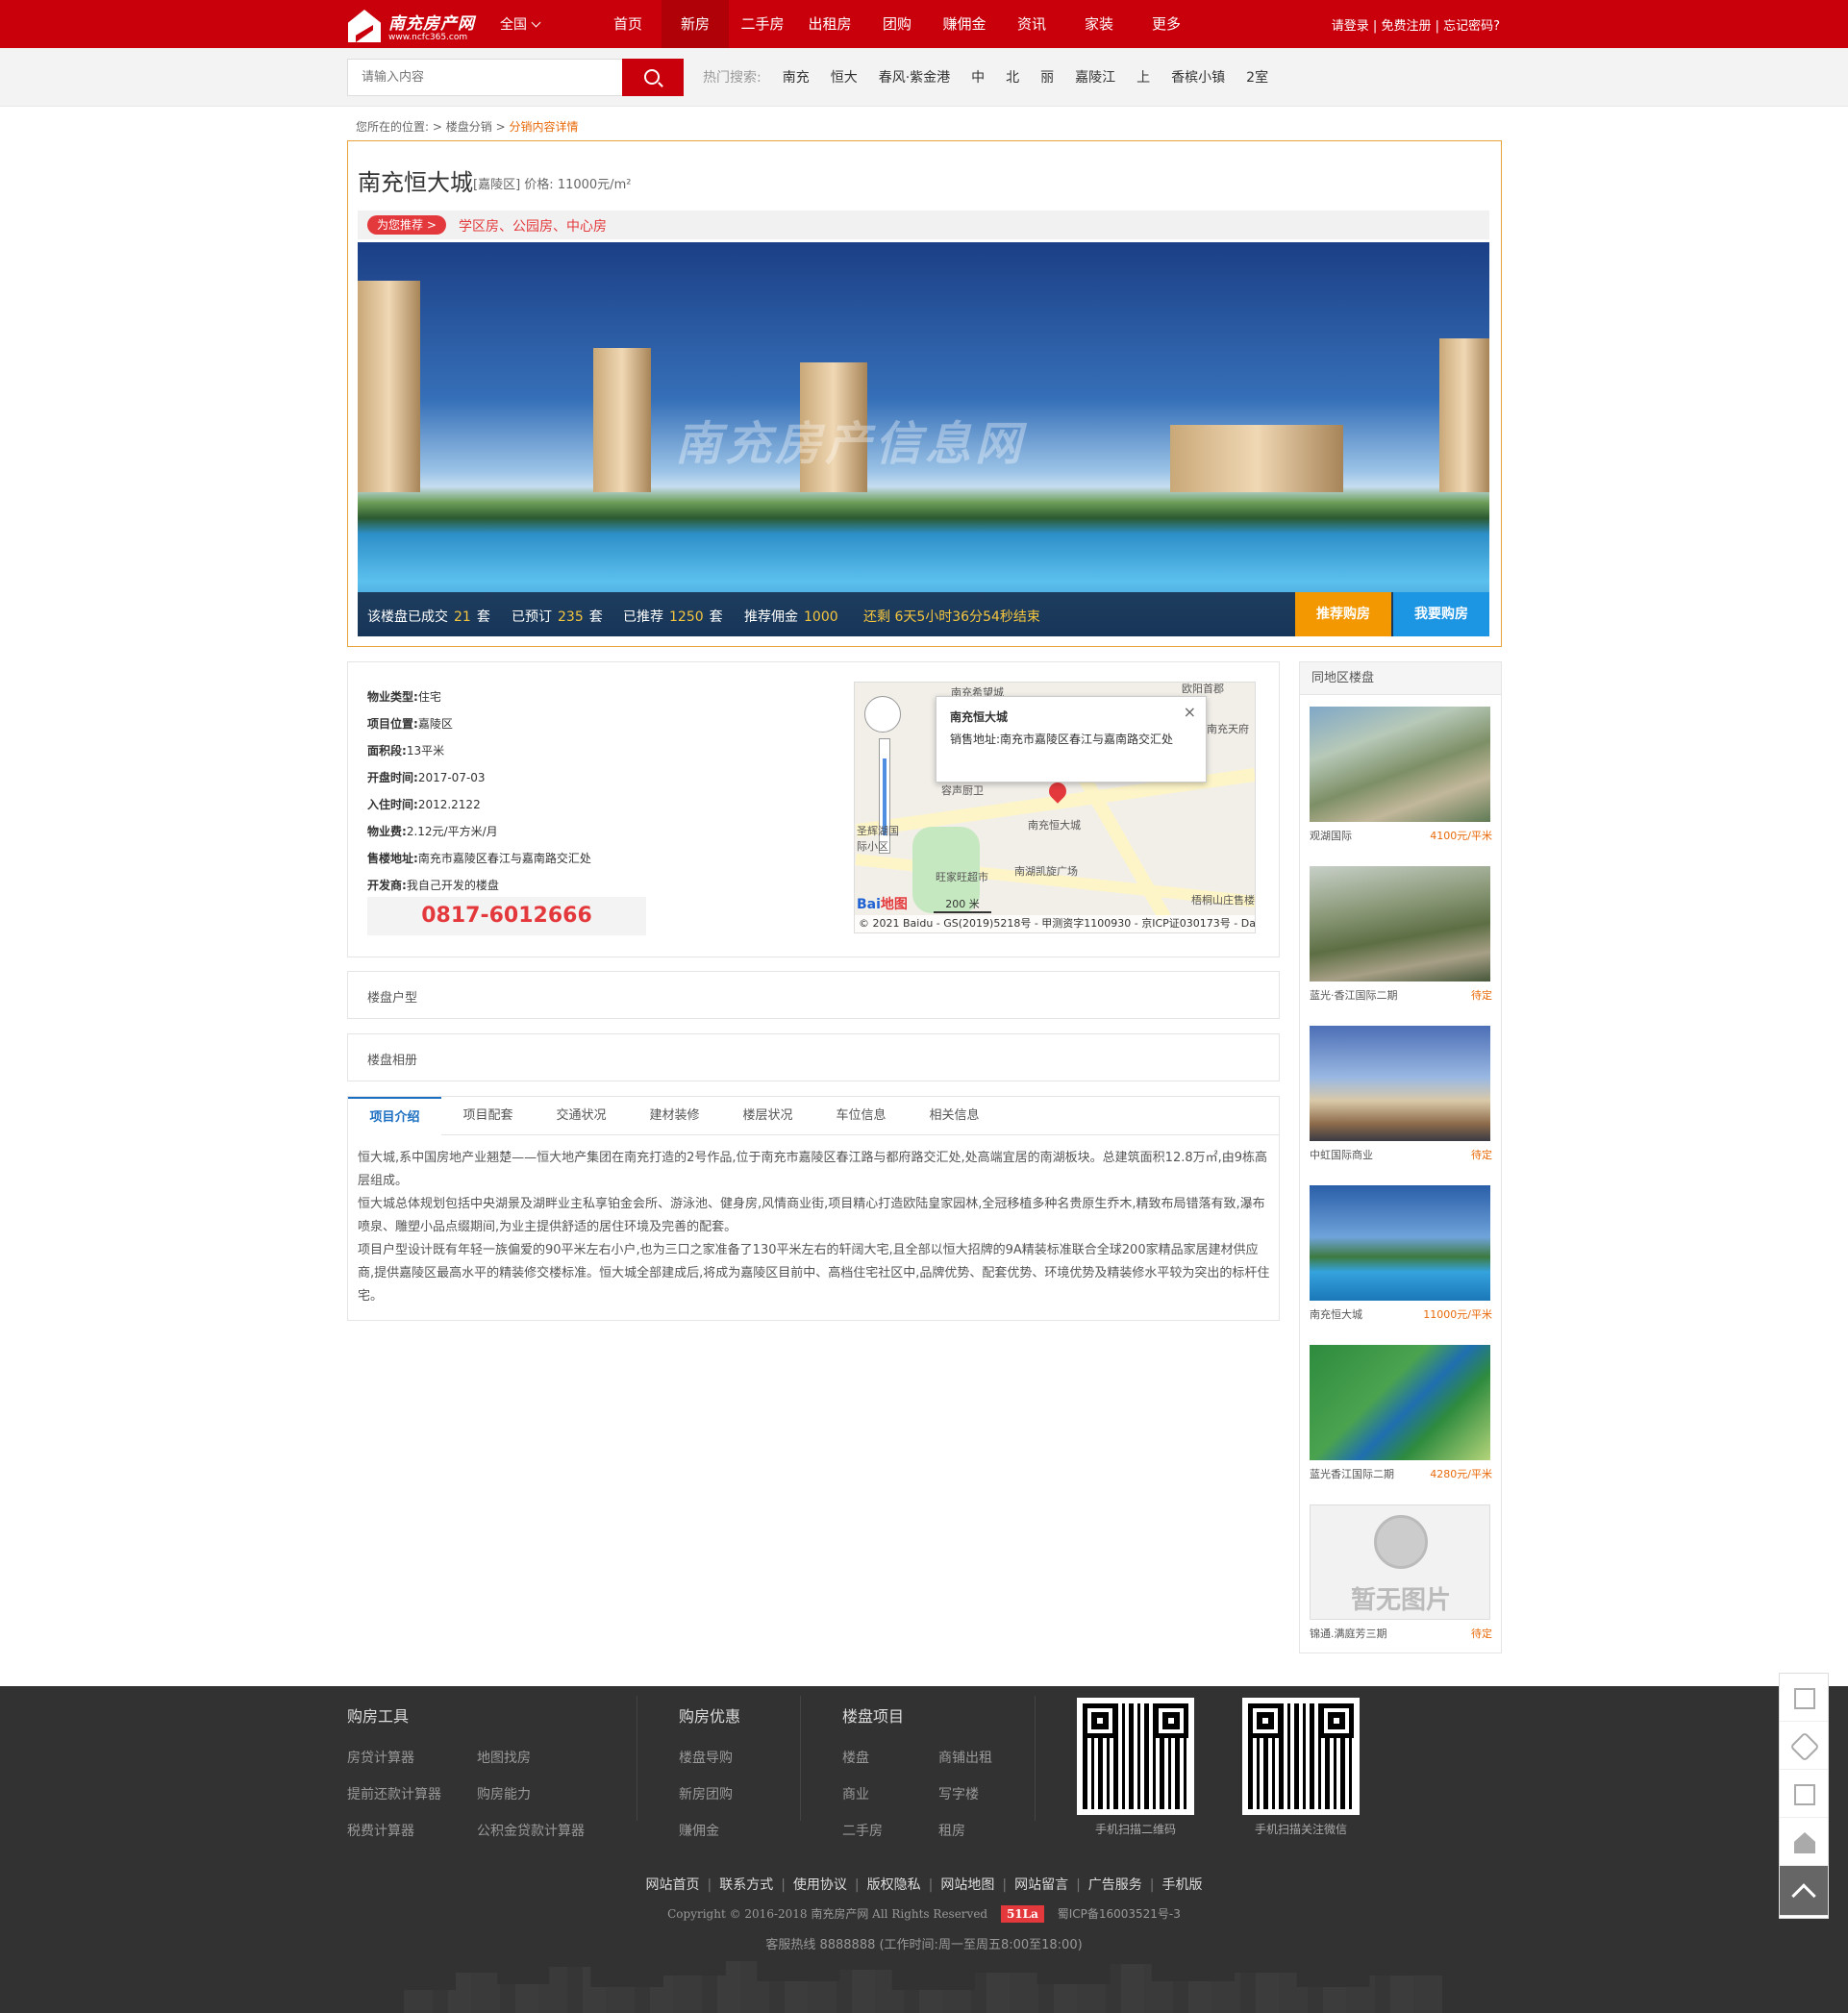 This screenshot has width=1848, height=2013. I want to click on footer-link: 租房, so click(951, 1830).